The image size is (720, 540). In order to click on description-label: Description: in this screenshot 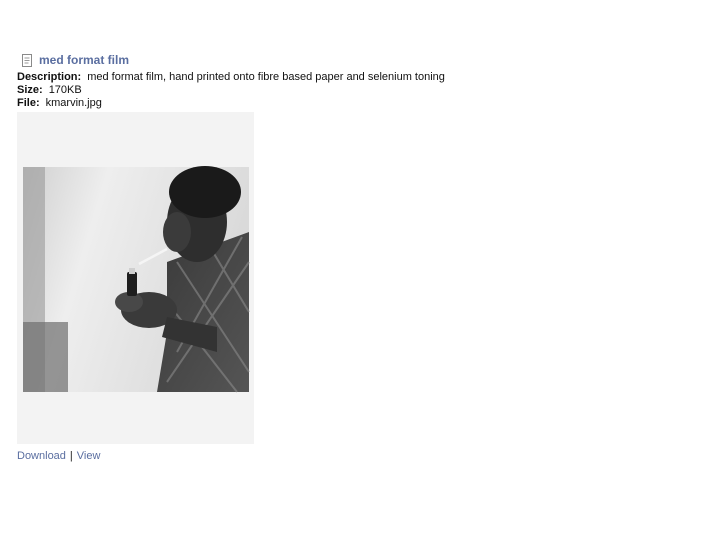, I will do `click(49, 77)`.